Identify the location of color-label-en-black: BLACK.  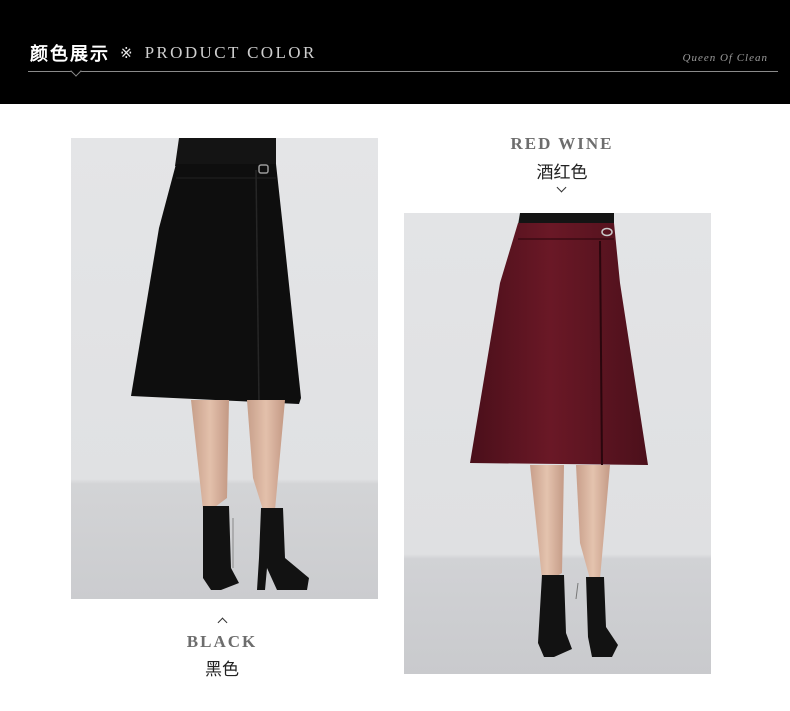
(222, 641).